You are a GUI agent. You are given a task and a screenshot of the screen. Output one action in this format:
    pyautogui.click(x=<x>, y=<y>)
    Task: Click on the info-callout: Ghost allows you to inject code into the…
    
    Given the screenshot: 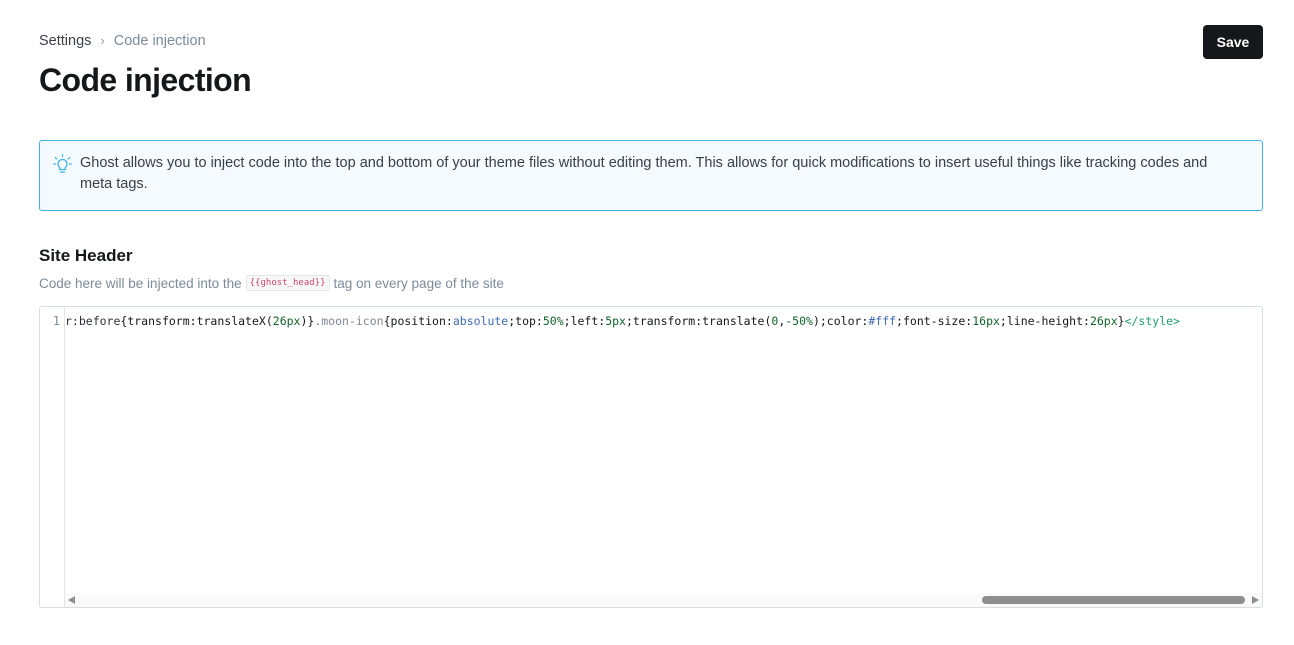 What is the action you would take?
    pyautogui.click(x=651, y=175)
    